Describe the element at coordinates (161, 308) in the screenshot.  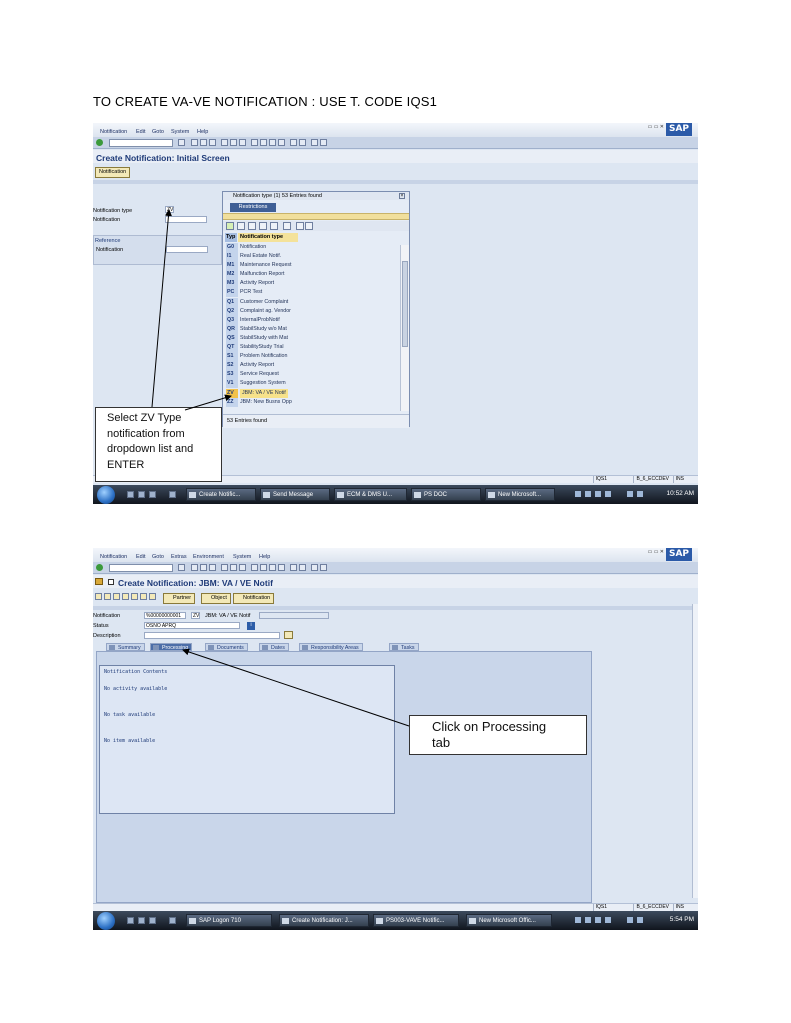
I see `arrow-to-notification-type` at that location.